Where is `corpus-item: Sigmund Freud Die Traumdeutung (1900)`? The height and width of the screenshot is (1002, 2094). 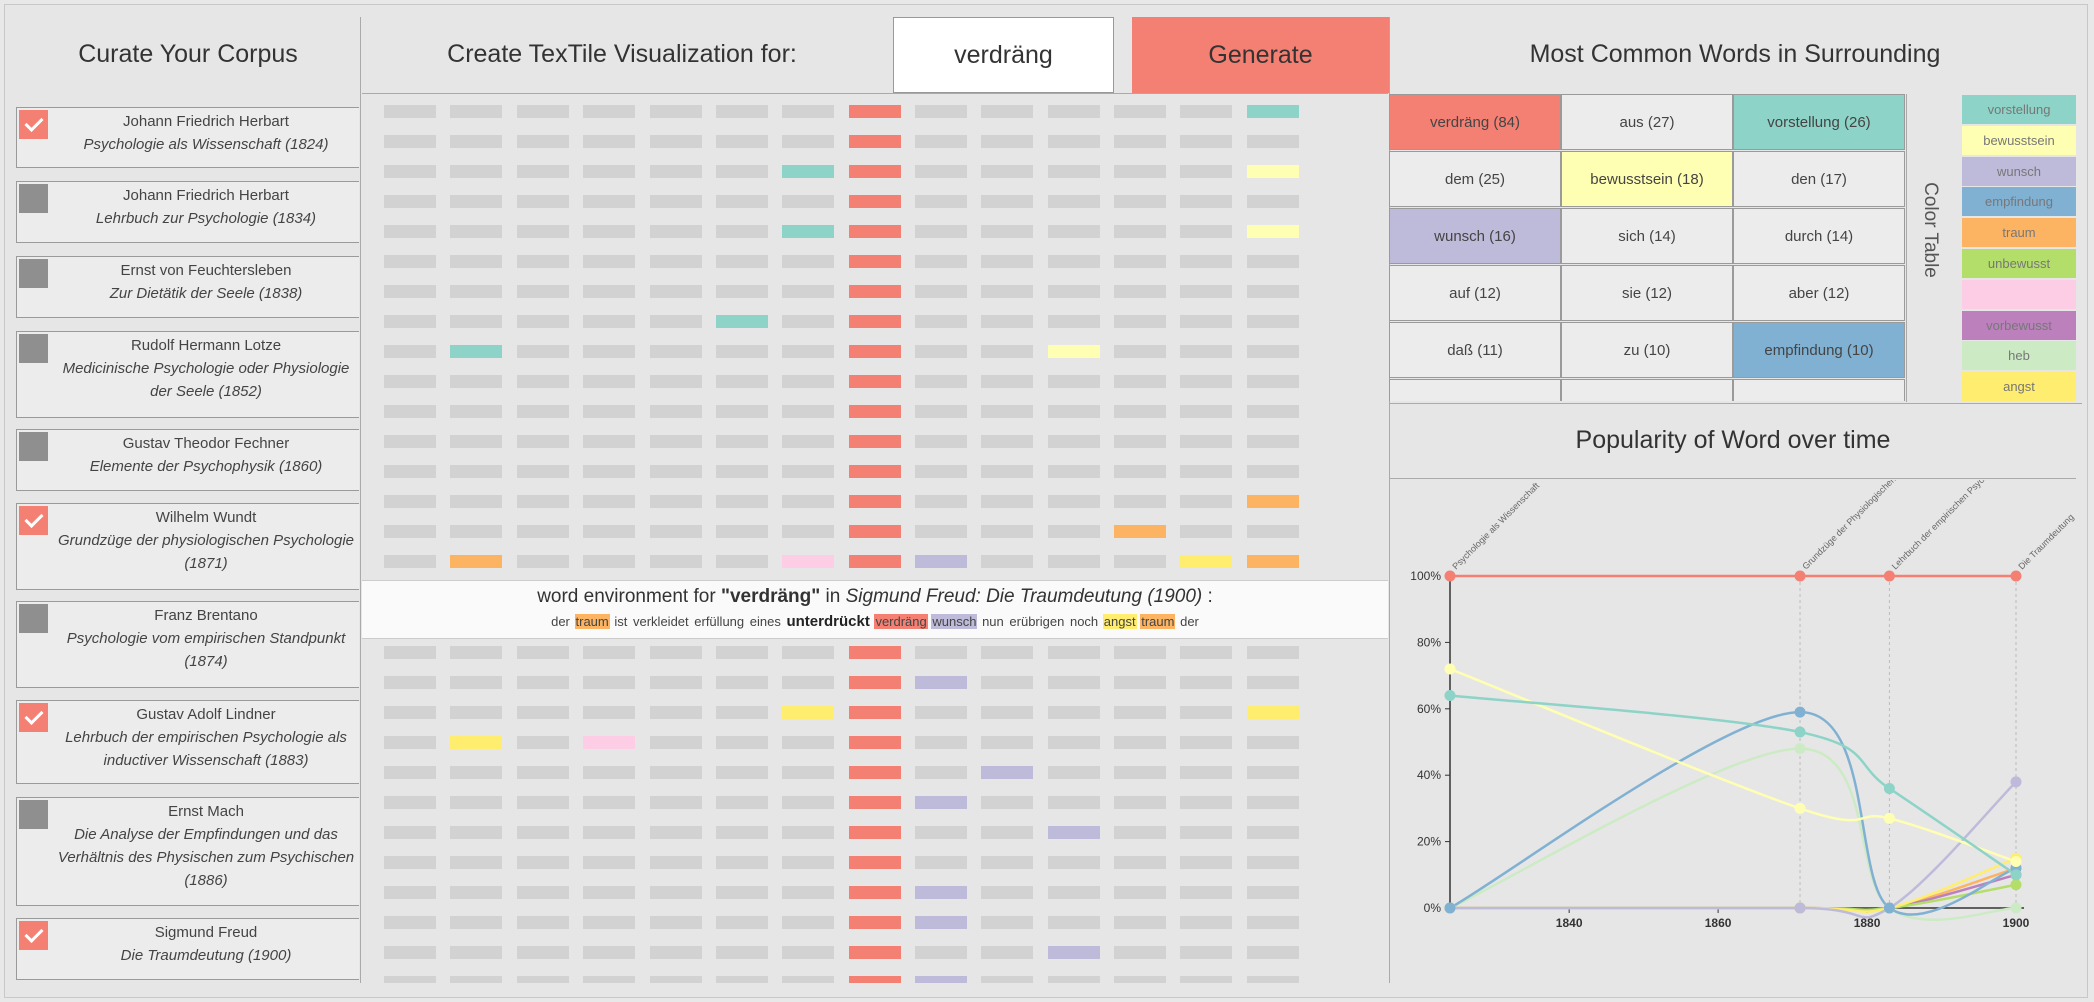
corpus-item: Sigmund Freud Die Traumdeutung (1900) is located at coordinates (187, 949).